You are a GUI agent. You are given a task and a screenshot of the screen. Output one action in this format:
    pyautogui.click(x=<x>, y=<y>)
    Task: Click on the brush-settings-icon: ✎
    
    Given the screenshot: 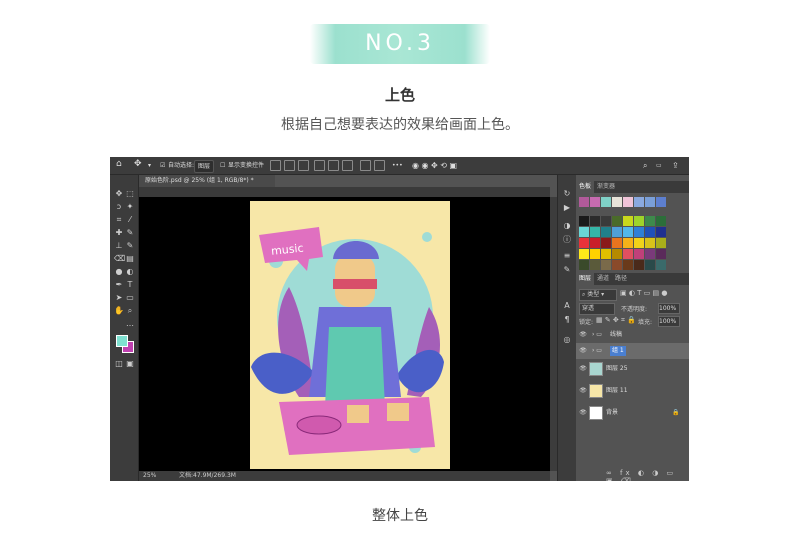 What is the action you would take?
    pyautogui.click(x=567, y=270)
    